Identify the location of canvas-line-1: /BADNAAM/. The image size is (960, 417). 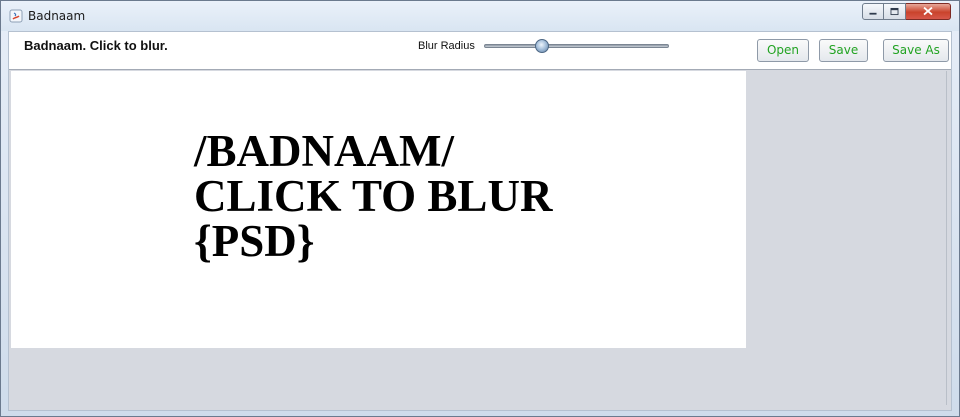
(324, 151).